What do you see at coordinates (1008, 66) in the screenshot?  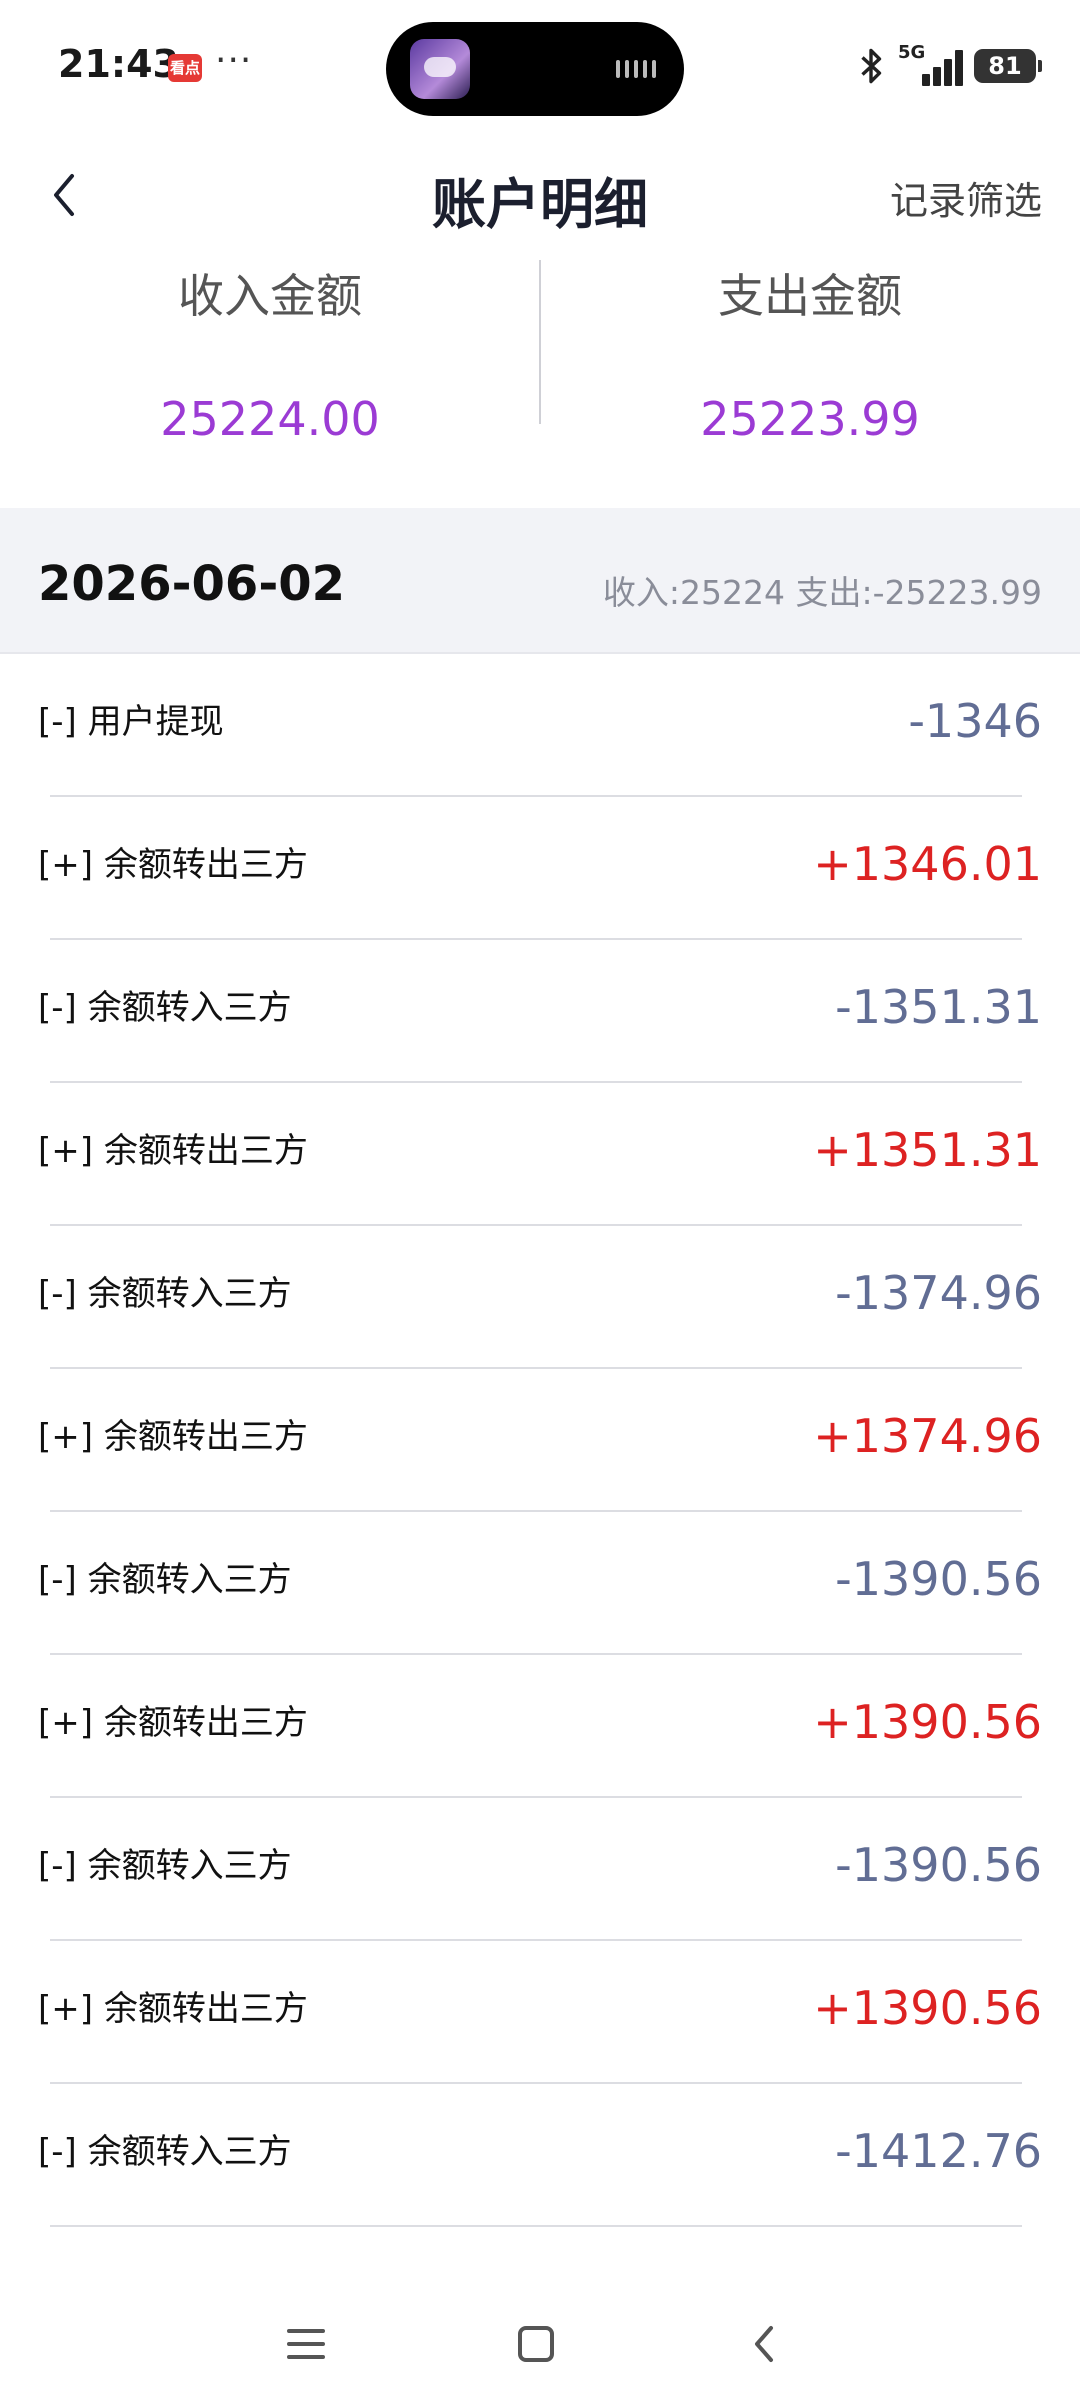 I see `battery-icon: 81` at bounding box center [1008, 66].